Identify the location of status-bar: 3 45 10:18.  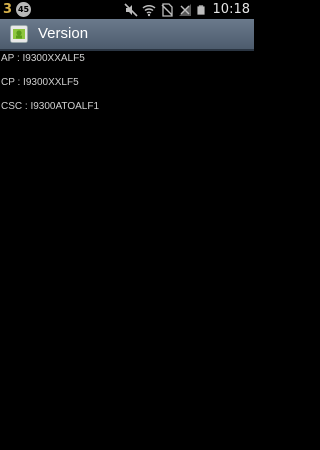
(127, 9).